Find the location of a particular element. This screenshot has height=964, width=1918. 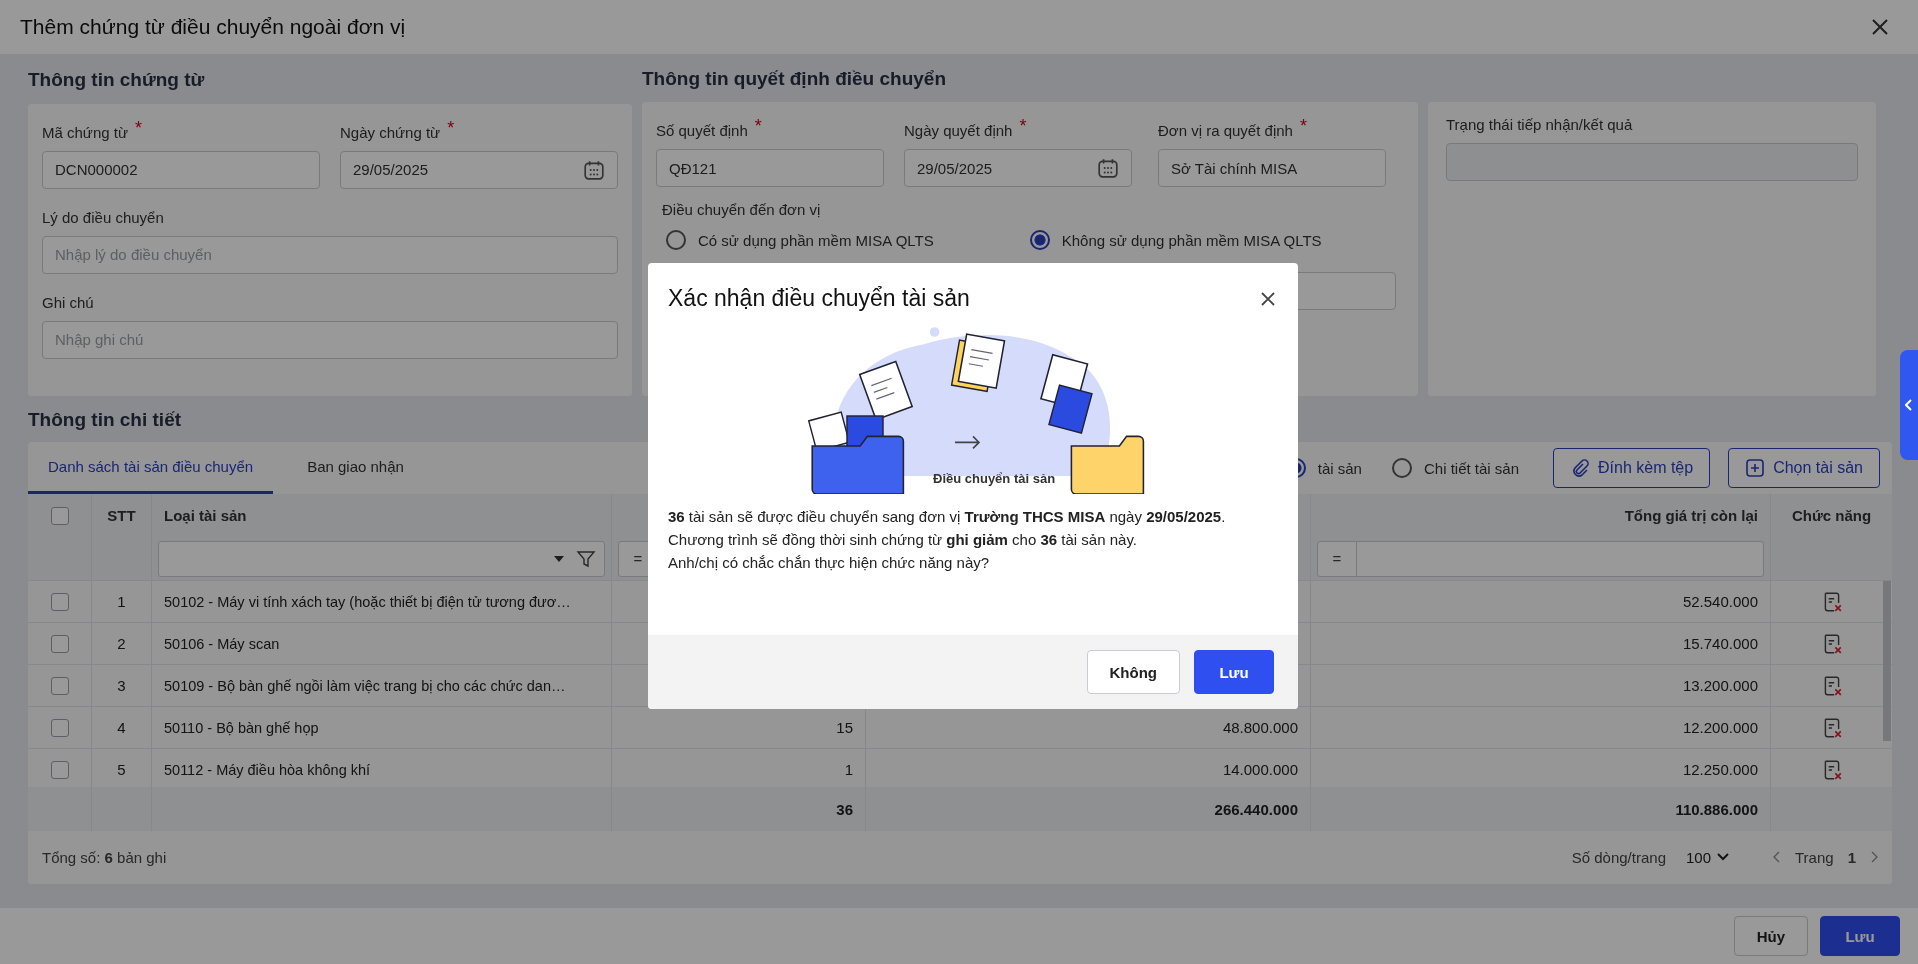

page-size-label: Số dòng/trang is located at coordinates (1618, 857).